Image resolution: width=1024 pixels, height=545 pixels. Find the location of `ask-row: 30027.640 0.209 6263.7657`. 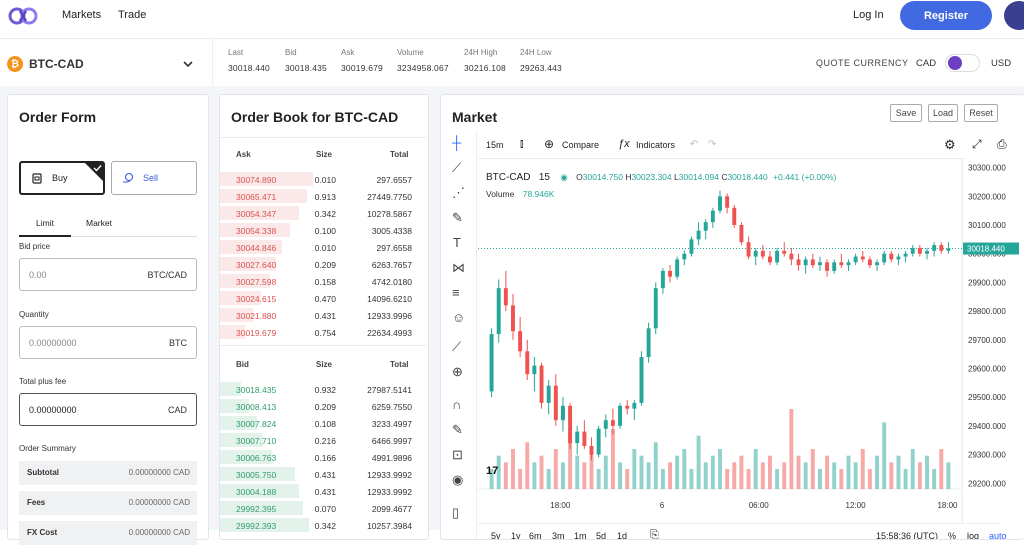

ask-row: 30027.640 0.209 6263.7657 is located at coordinates (323, 264).